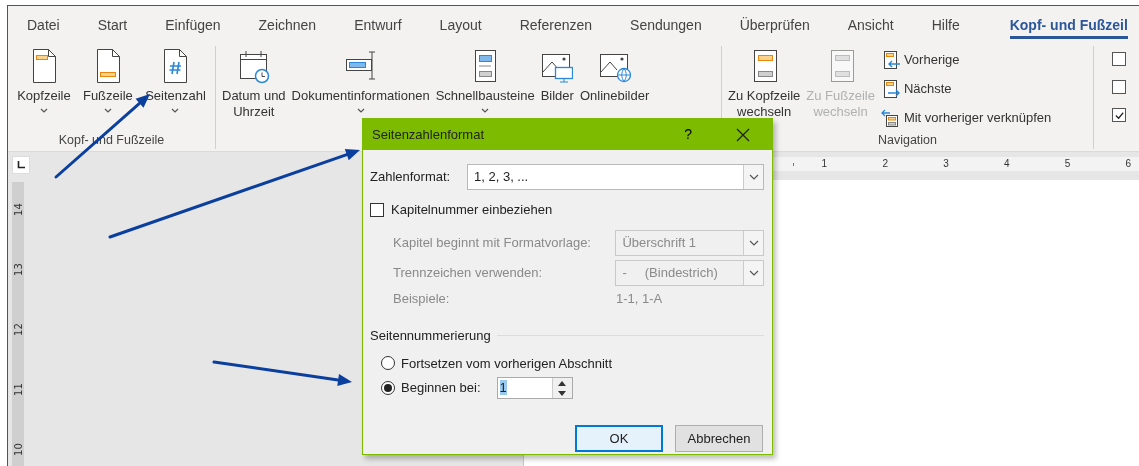 Image resolution: width=1139 pixels, height=466 pixels. Describe the element at coordinates (774, 22) in the screenshot. I see `ribbon-tab: Überprüfen` at that location.